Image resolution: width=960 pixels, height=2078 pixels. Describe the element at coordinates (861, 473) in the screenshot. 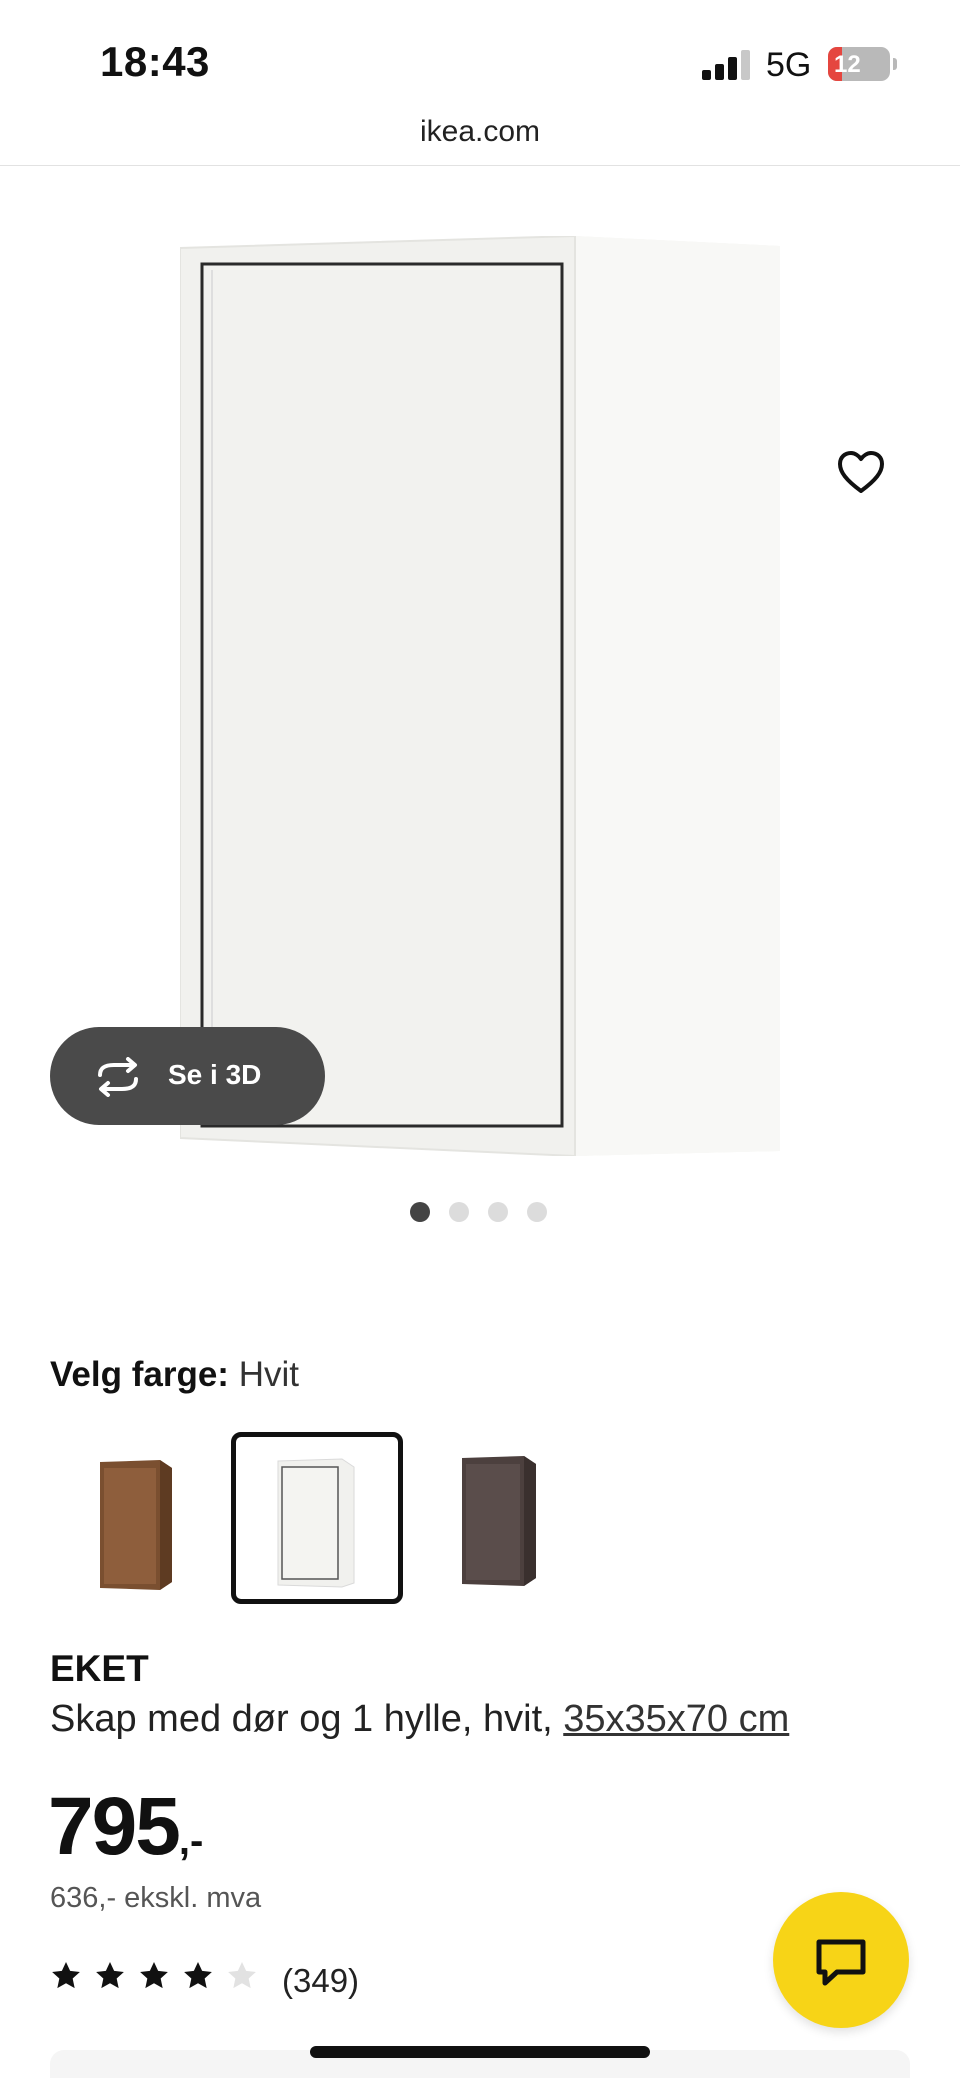

I see `heart-icon` at that location.